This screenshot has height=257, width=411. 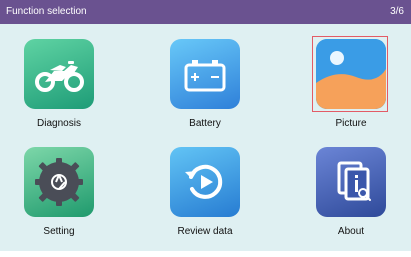 I want to click on function-label: Diagnosis, so click(x=59, y=123).